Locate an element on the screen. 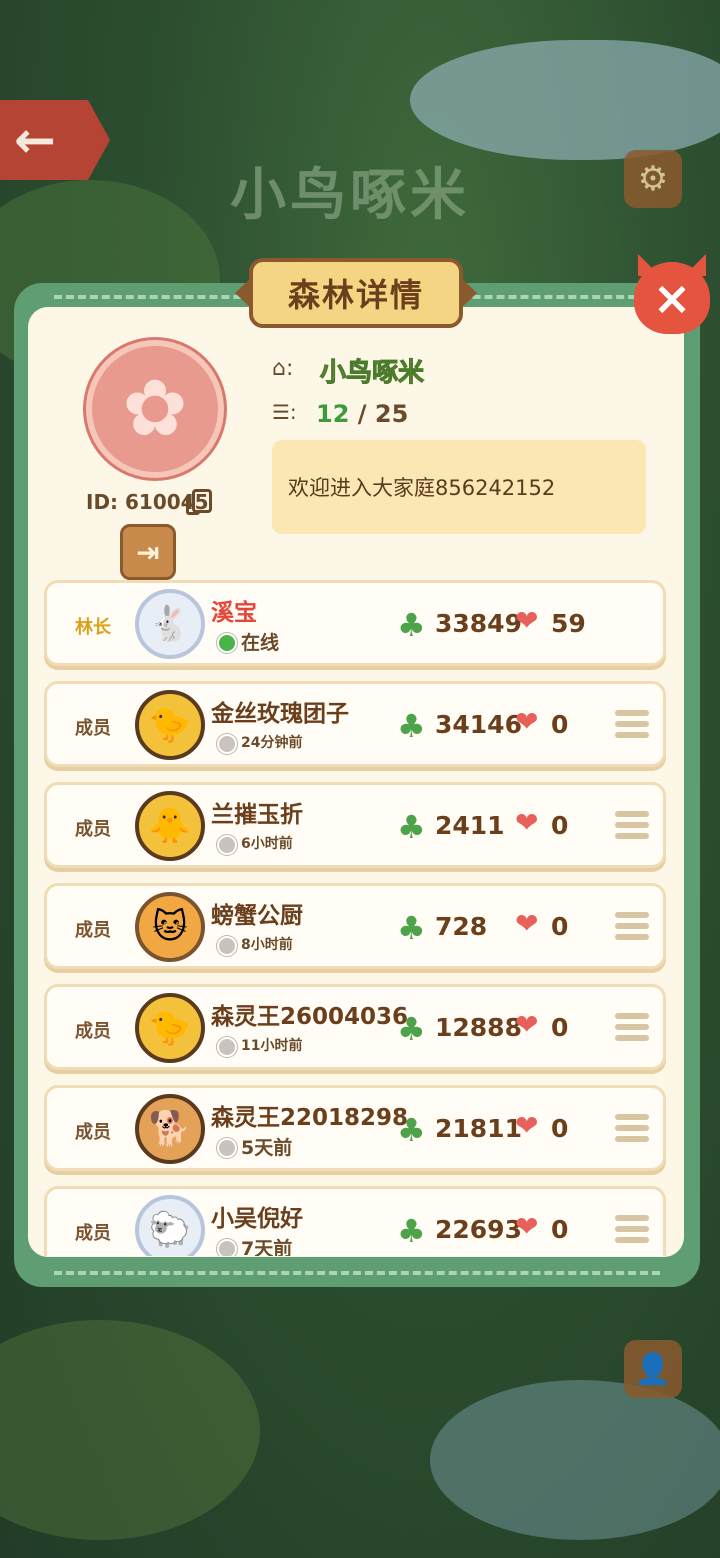 The width and height of the screenshot is (720, 1558). exit-family-button: ⇥ is located at coordinates (148, 552).